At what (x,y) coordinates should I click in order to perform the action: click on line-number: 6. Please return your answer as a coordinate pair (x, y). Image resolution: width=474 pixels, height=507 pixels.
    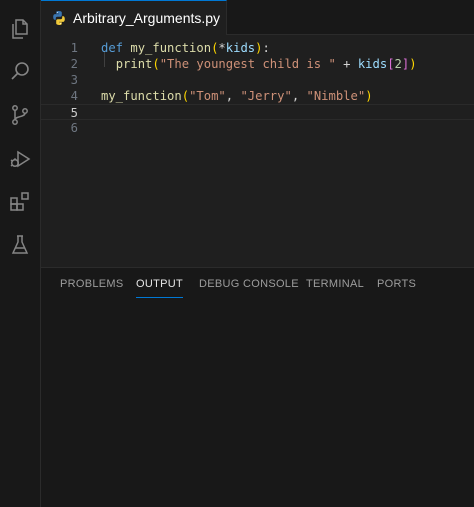
    Looking at the image, I should click on (74, 128).